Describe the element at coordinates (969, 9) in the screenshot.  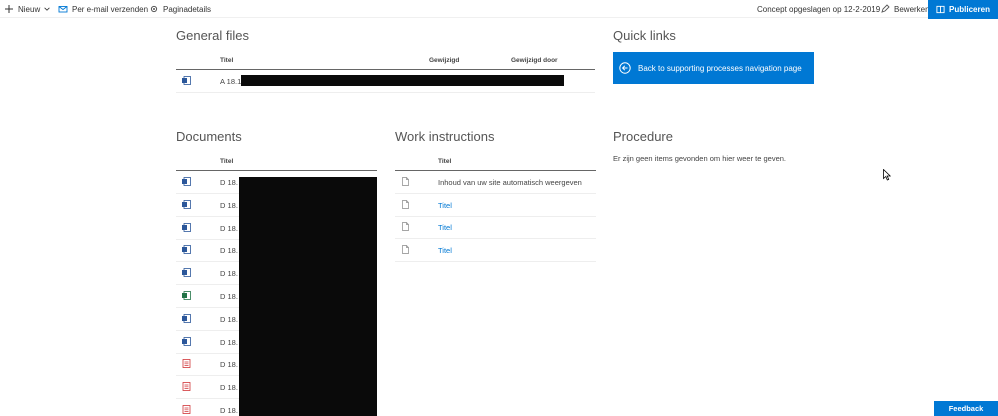
I see `publish-label: Publiceren` at that location.